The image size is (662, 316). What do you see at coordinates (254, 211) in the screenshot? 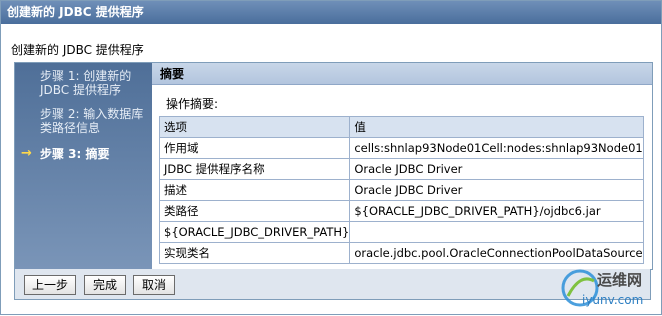
I see `row-option: 类路径` at bounding box center [254, 211].